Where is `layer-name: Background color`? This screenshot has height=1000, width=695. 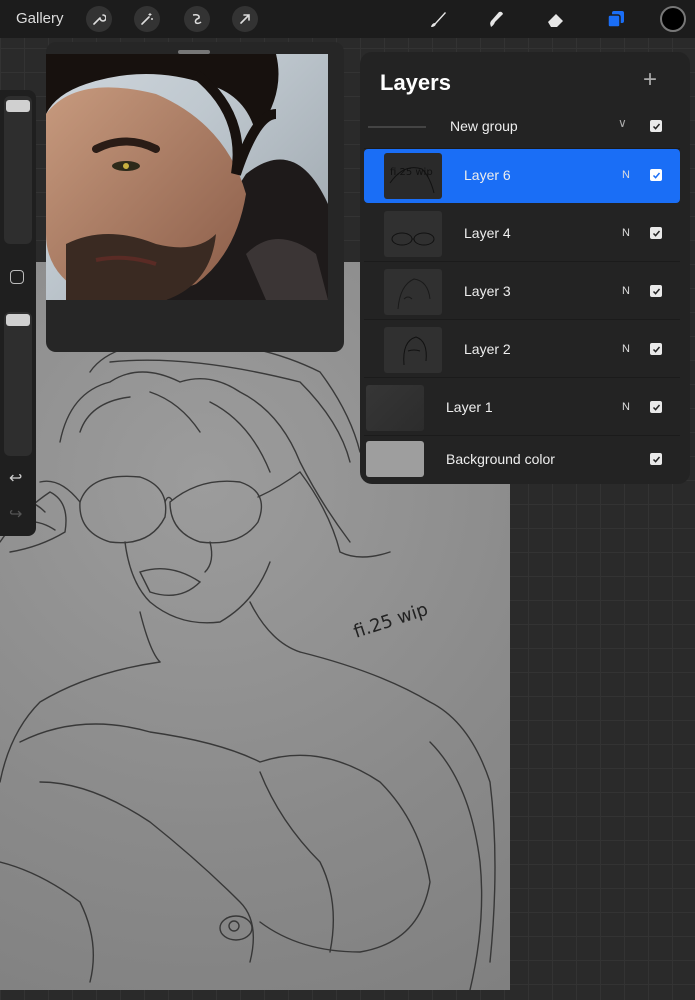
layer-name: Background color is located at coordinates (500, 459).